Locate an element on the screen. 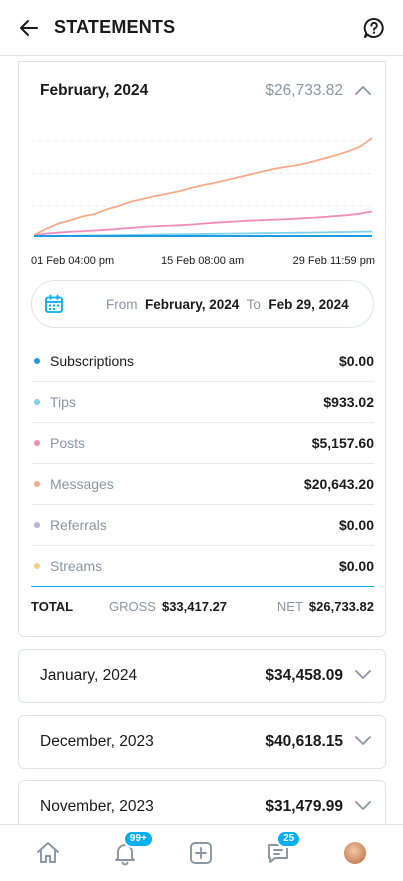  messages-badge: 25 is located at coordinates (289, 839).